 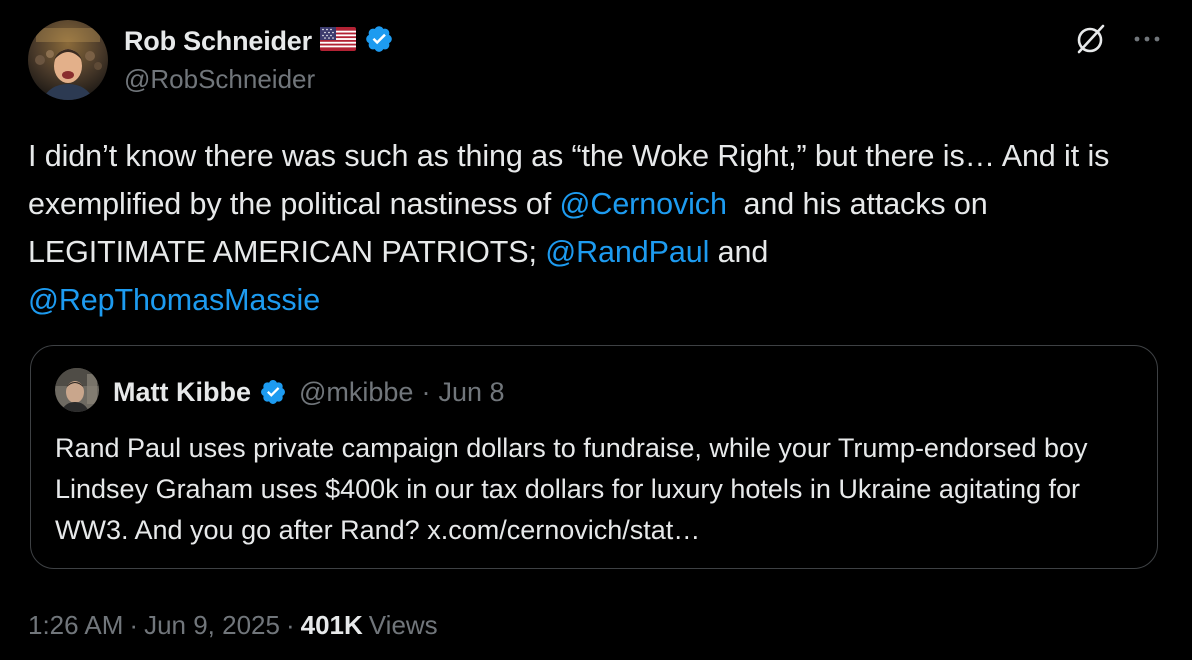 What do you see at coordinates (471, 392) in the screenshot?
I see `quoted-date: Jun 8` at bounding box center [471, 392].